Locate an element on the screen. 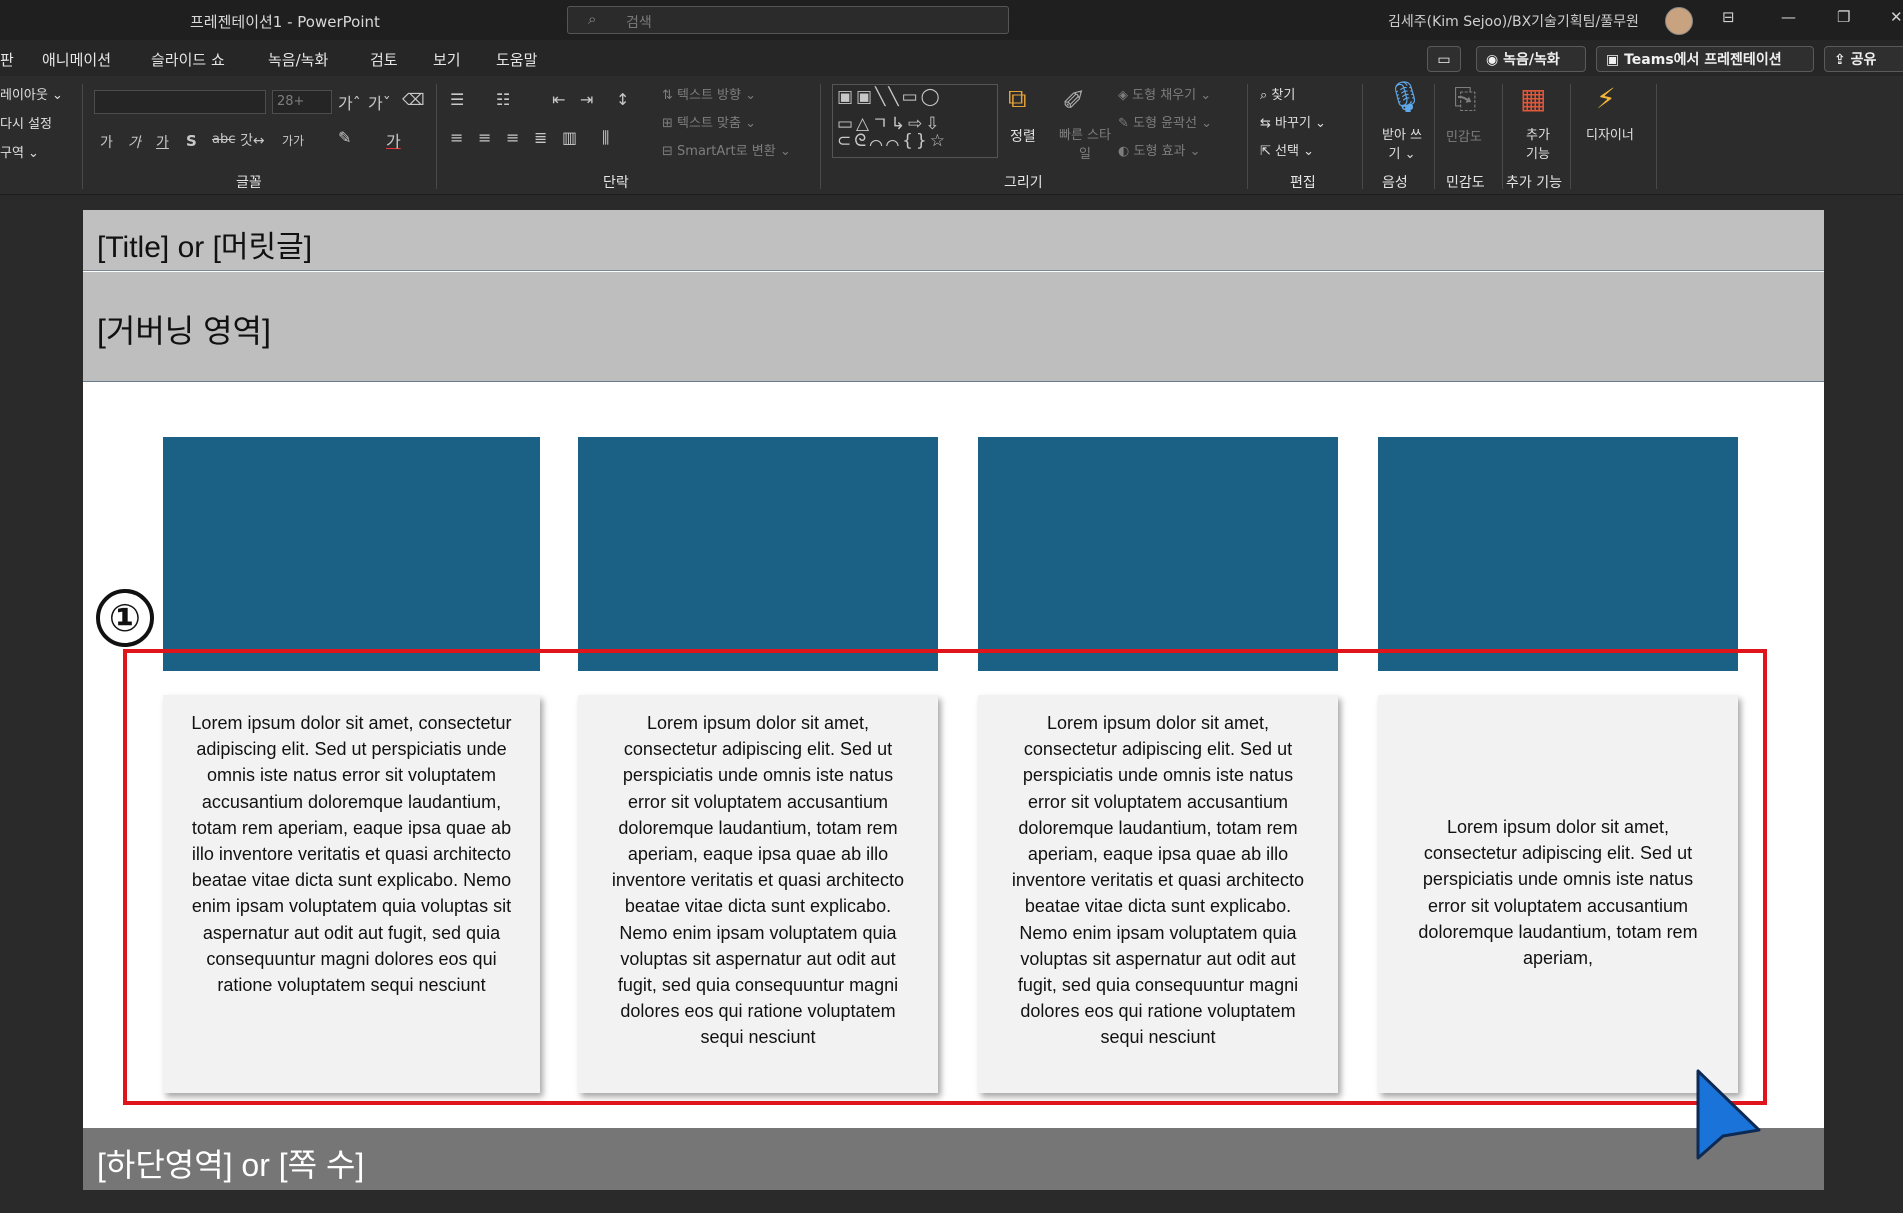  avatar is located at coordinates (1679, 21).